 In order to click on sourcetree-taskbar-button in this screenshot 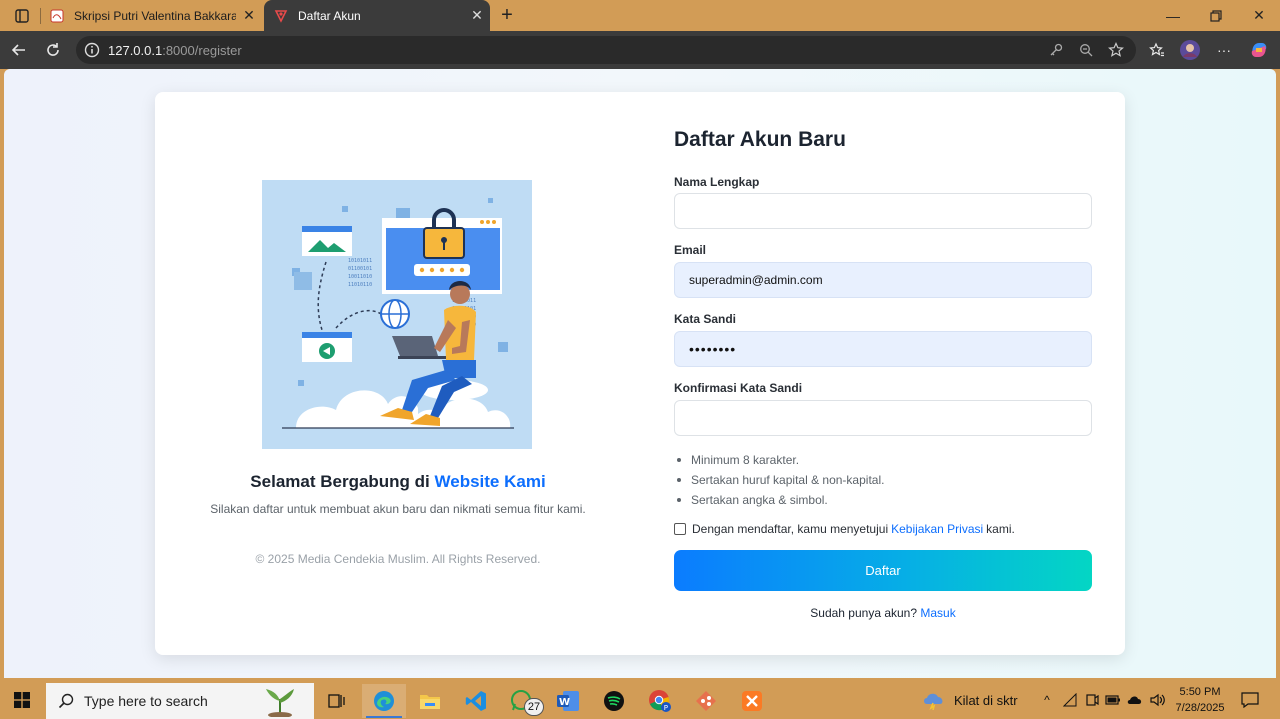, I will do `click(706, 701)`.